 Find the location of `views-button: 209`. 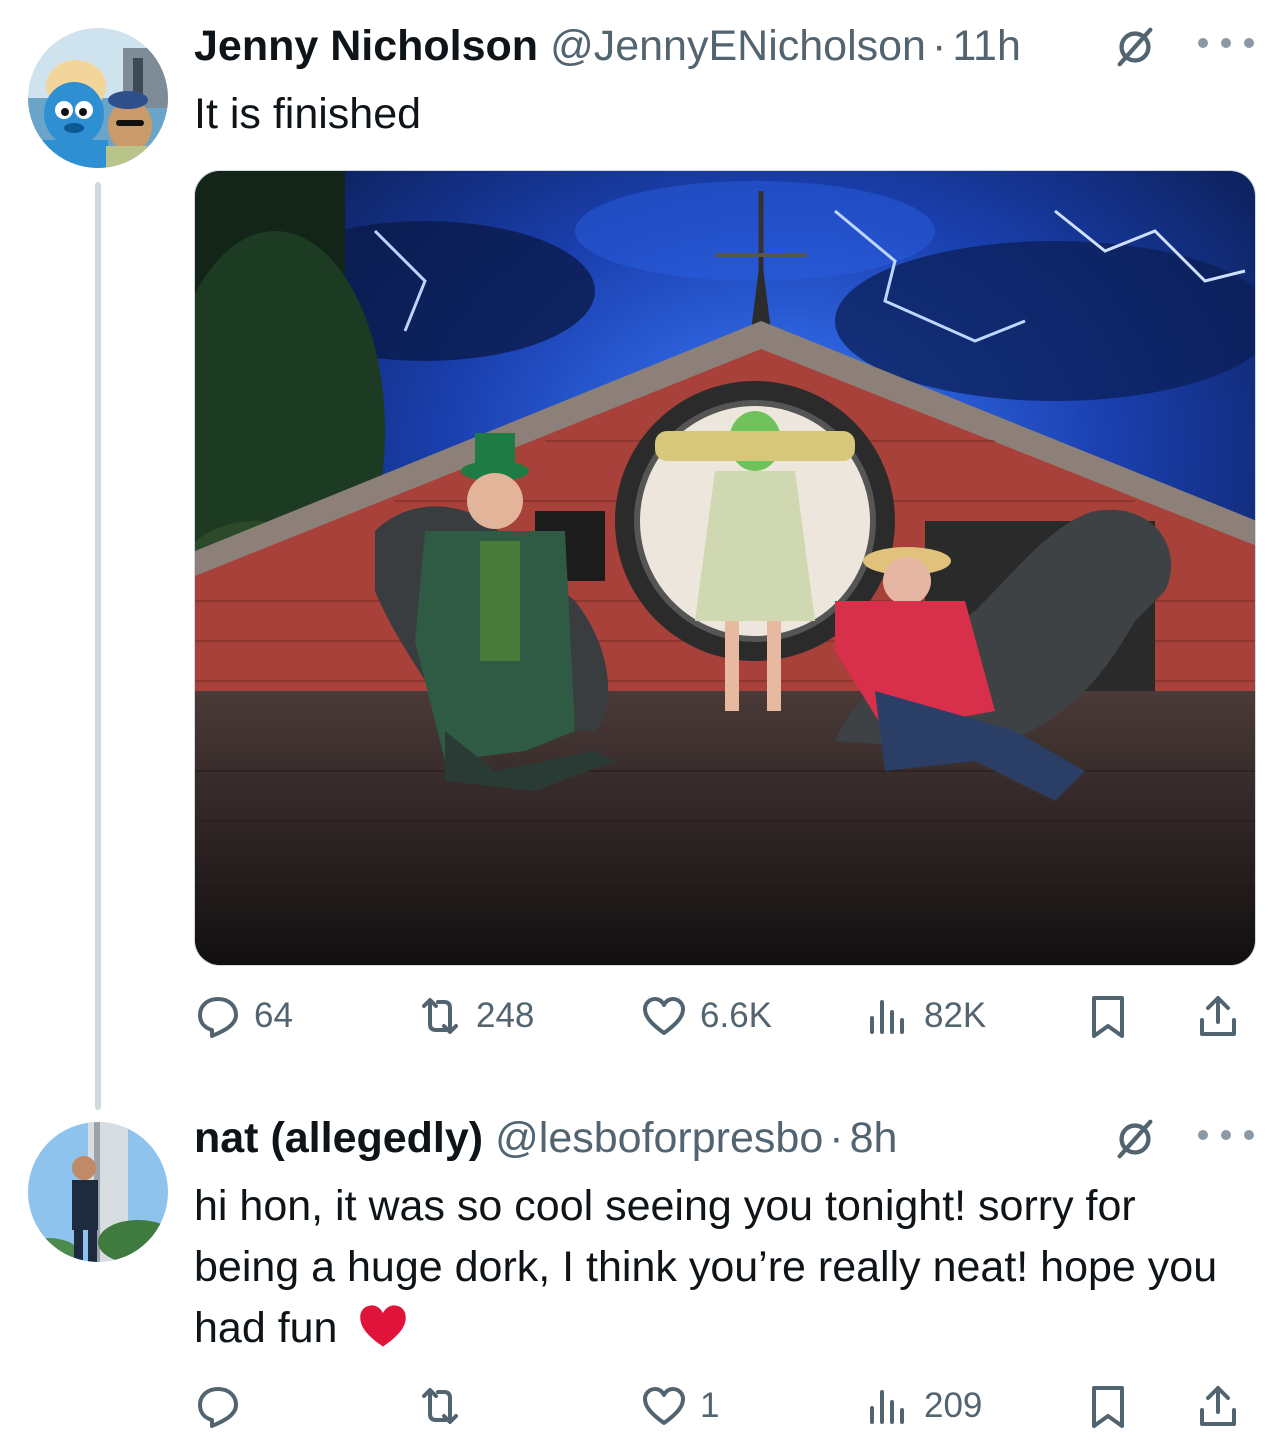

views-button: 209 is located at coordinates (923, 1406).